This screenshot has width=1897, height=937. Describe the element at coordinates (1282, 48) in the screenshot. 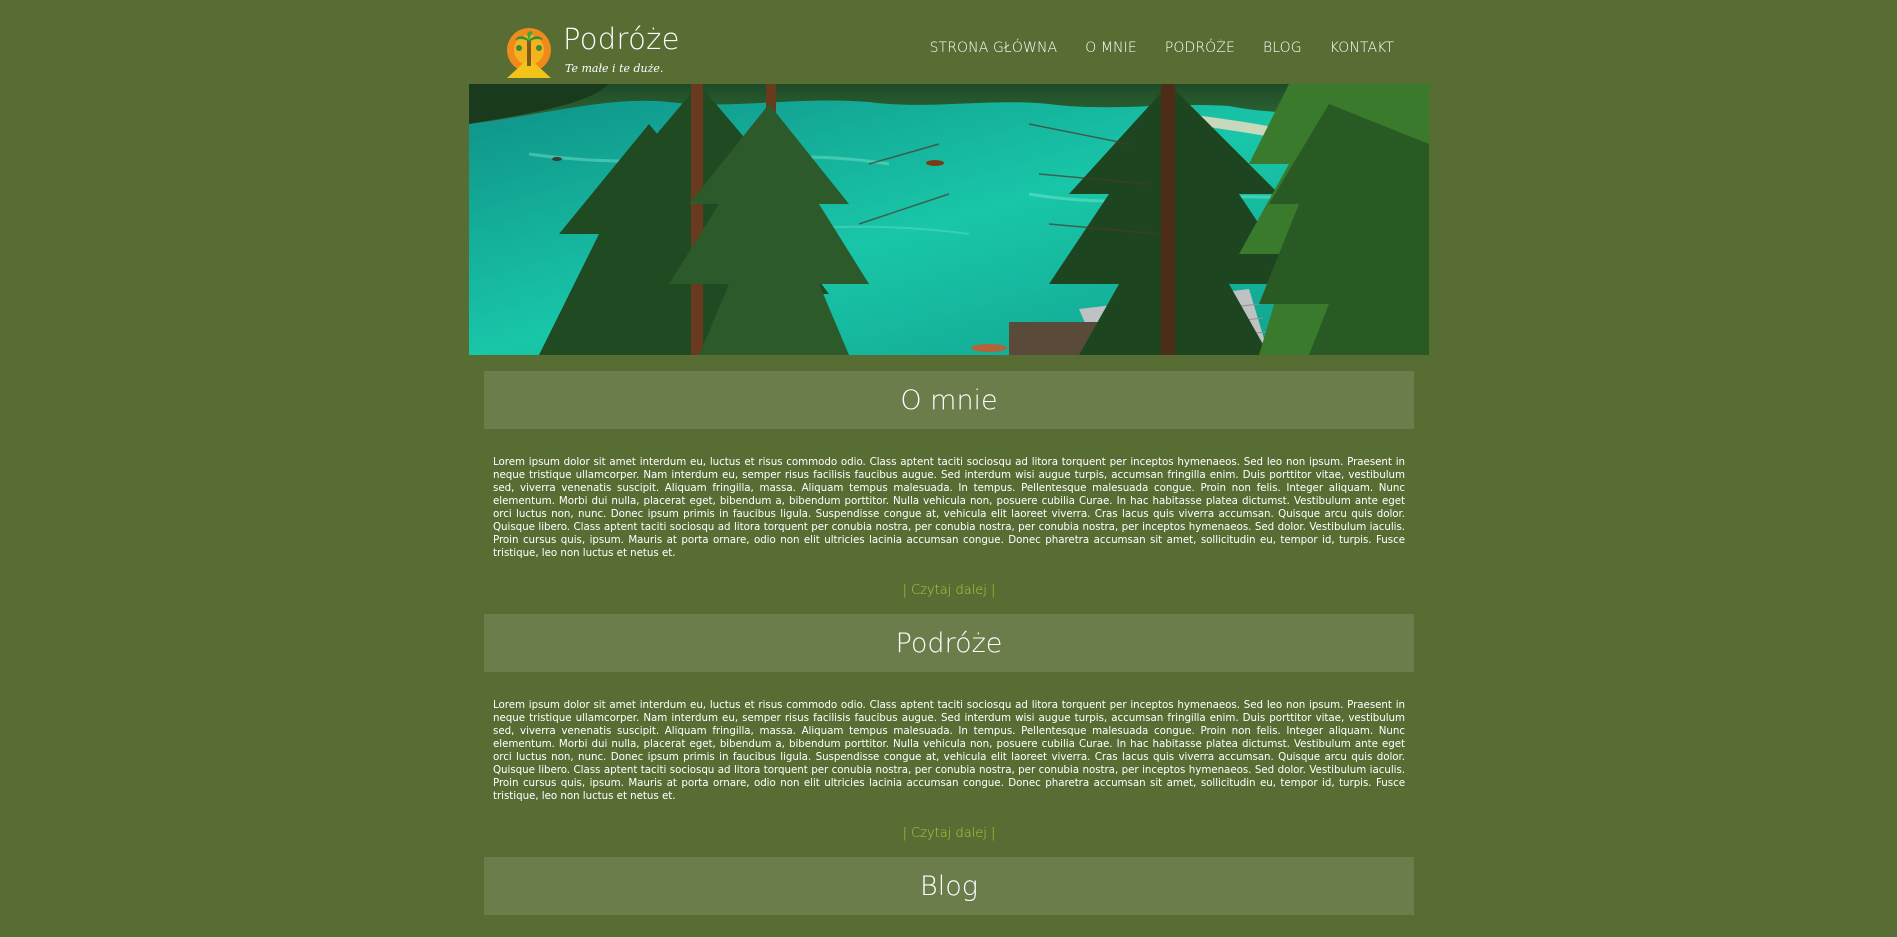

I see `nav-item-blog: BLOG` at that location.